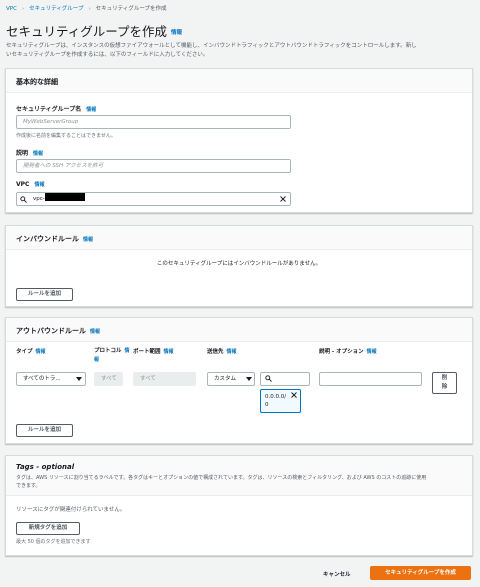 Image resolution: width=480 pixels, height=587 pixels. What do you see at coordinates (38, 154) in the screenshot?
I see `description-info-link: 情報` at bounding box center [38, 154].